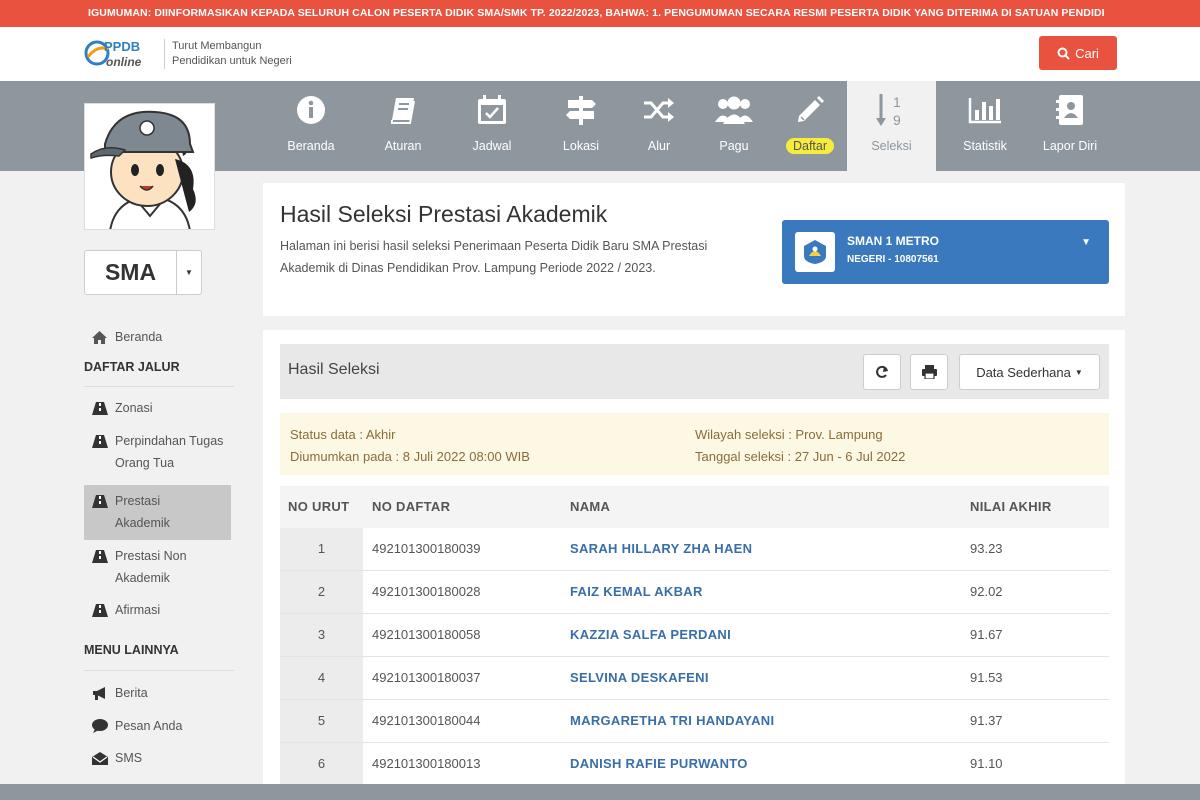 The image size is (1200, 800). What do you see at coordinates (810, 126) in the screenshot?
I see `nav-daftar: Daftar` at bounding box center [810, 126].